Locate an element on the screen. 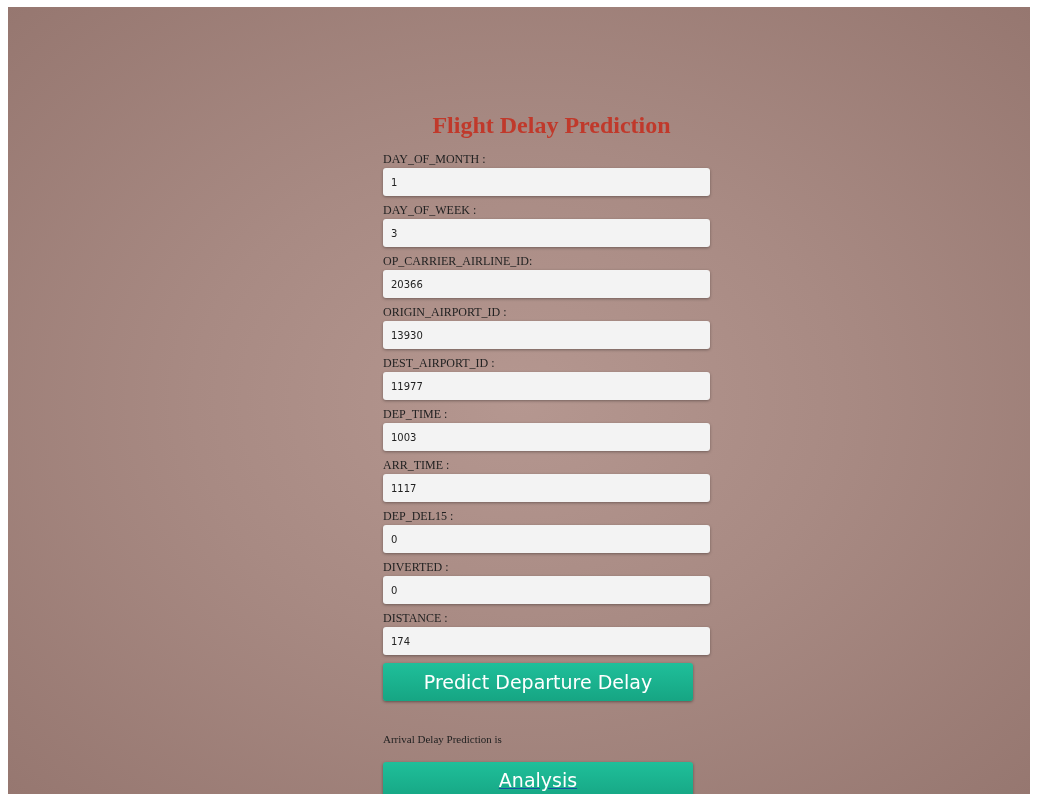 The image size is (1039, 794). field-label: DEP_DEL15 : is located at coordinates (418, 516).